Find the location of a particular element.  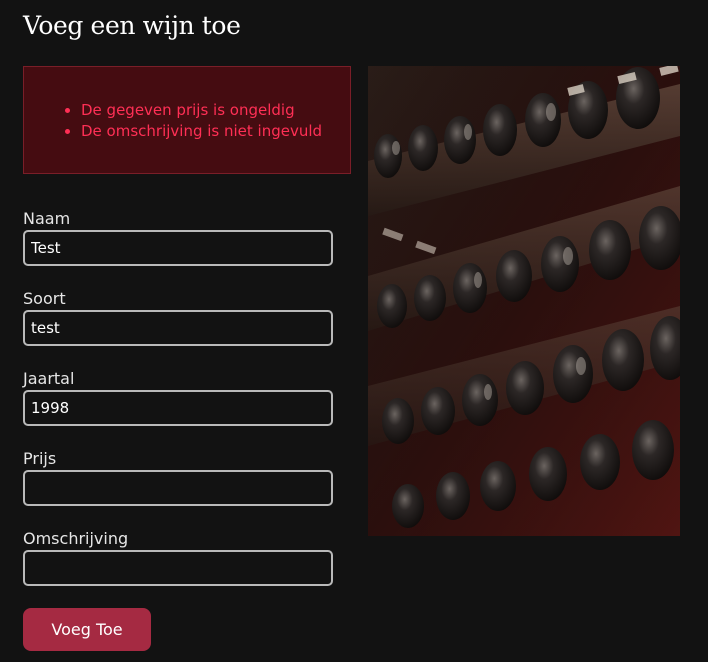

omschrijving-label: Omschrijving is located at coordinates (76, 538).